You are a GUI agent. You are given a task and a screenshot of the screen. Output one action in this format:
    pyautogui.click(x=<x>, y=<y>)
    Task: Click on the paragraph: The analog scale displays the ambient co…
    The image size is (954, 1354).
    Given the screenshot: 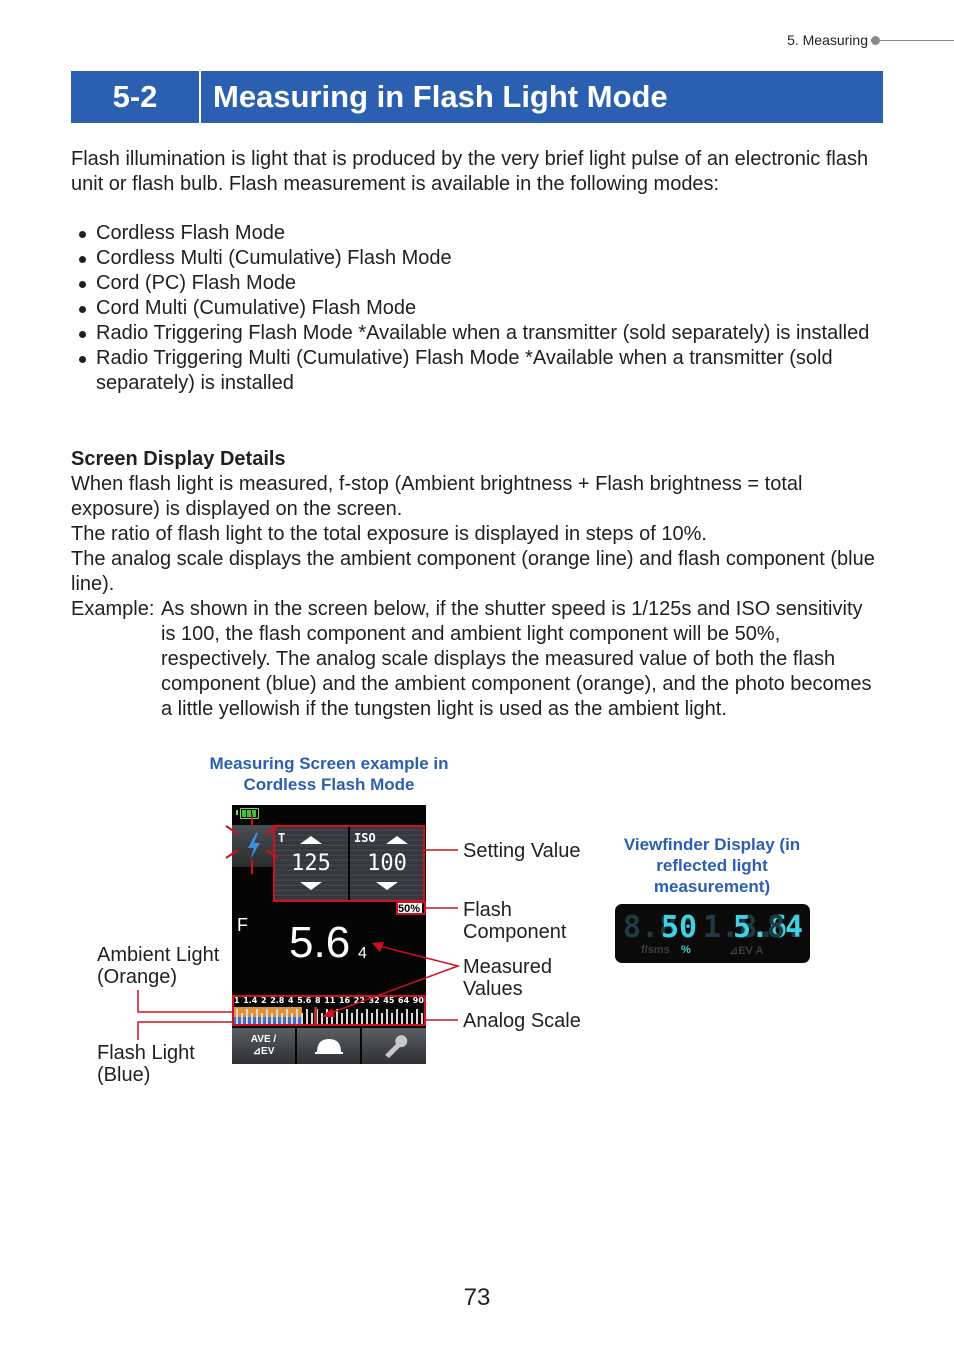 What is the action you would take?
    pyautogui.click(x=473, y=571)
    